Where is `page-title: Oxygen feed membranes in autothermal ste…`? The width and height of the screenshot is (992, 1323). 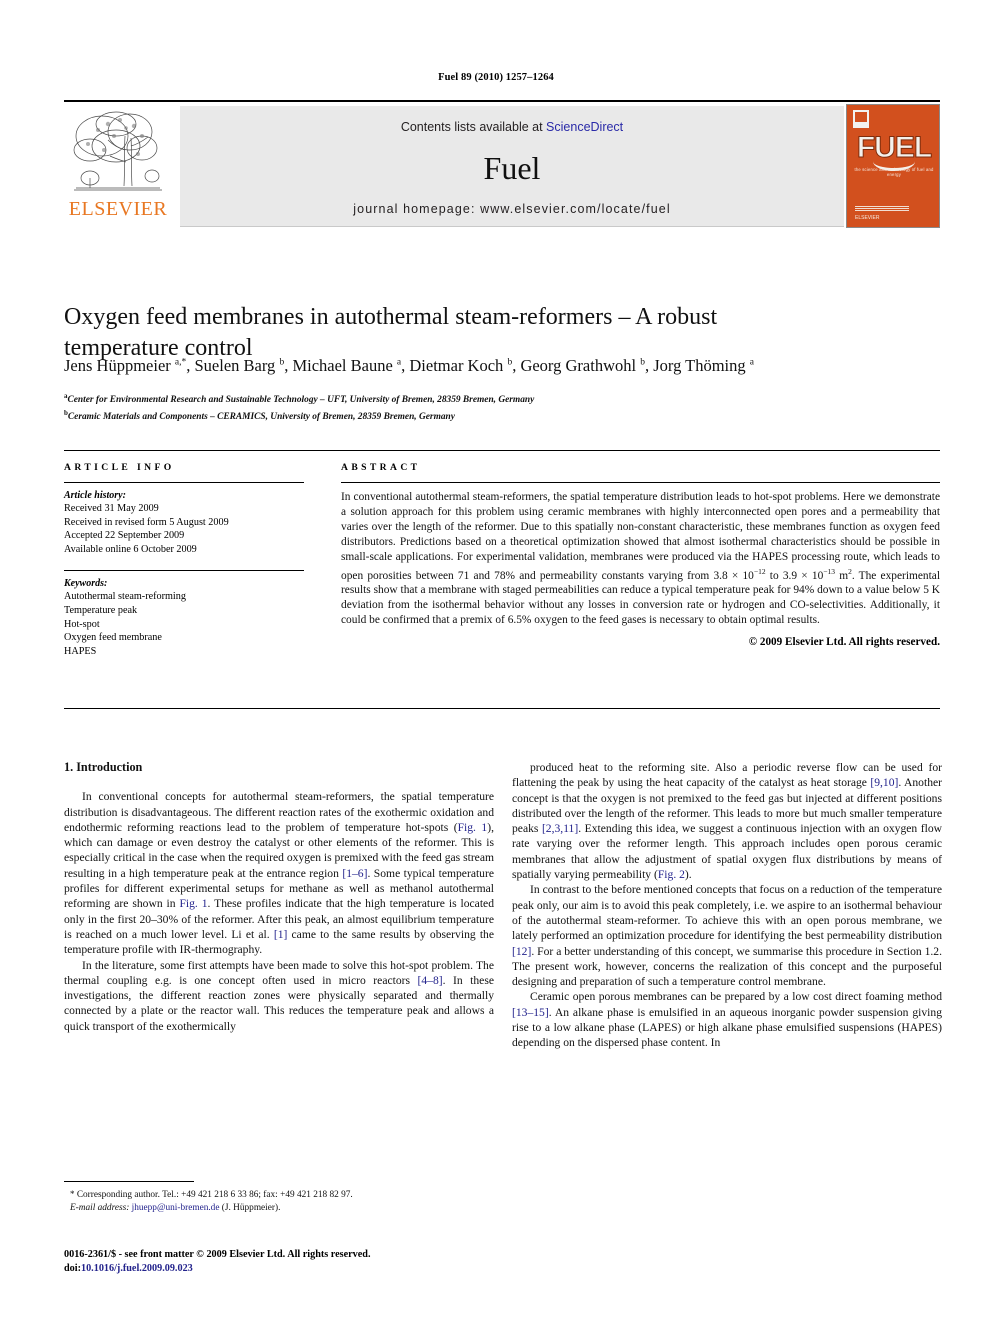
page-title: Oxygen feed membranes in autothermal ste… is located at coordinates (391, 333).